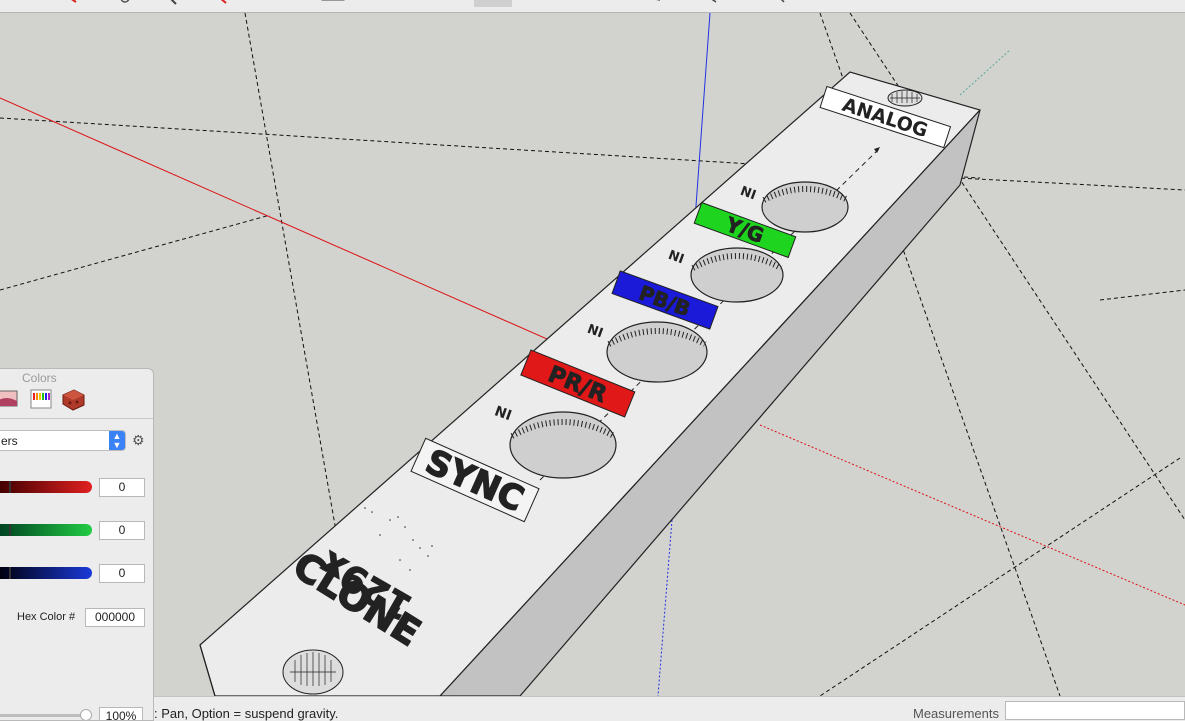 Image resolution: width=1185 pixels, height=721 pixels. I want to click on image-palette-icon, so click(10, 399).